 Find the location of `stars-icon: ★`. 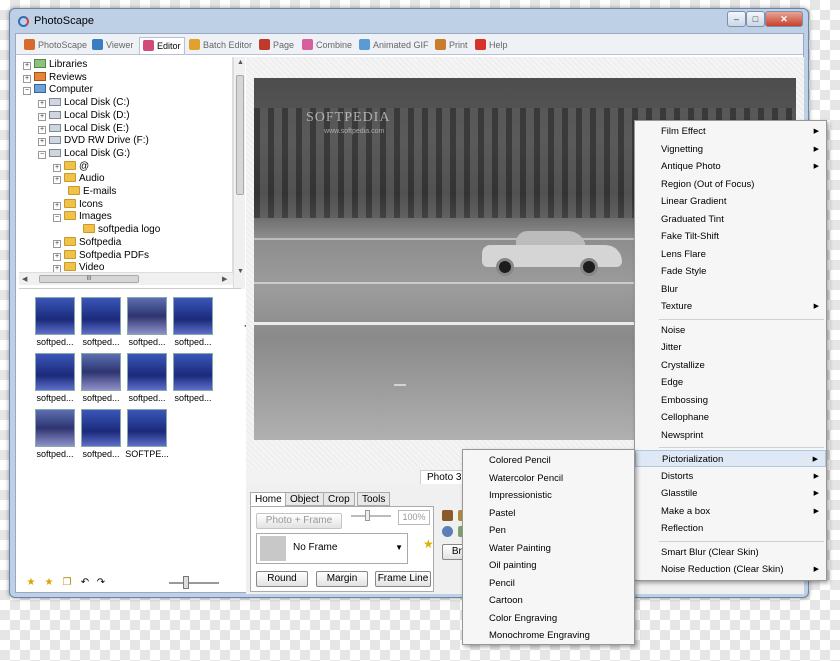

stars-icon: ★ is located at coordinates (49, 582).